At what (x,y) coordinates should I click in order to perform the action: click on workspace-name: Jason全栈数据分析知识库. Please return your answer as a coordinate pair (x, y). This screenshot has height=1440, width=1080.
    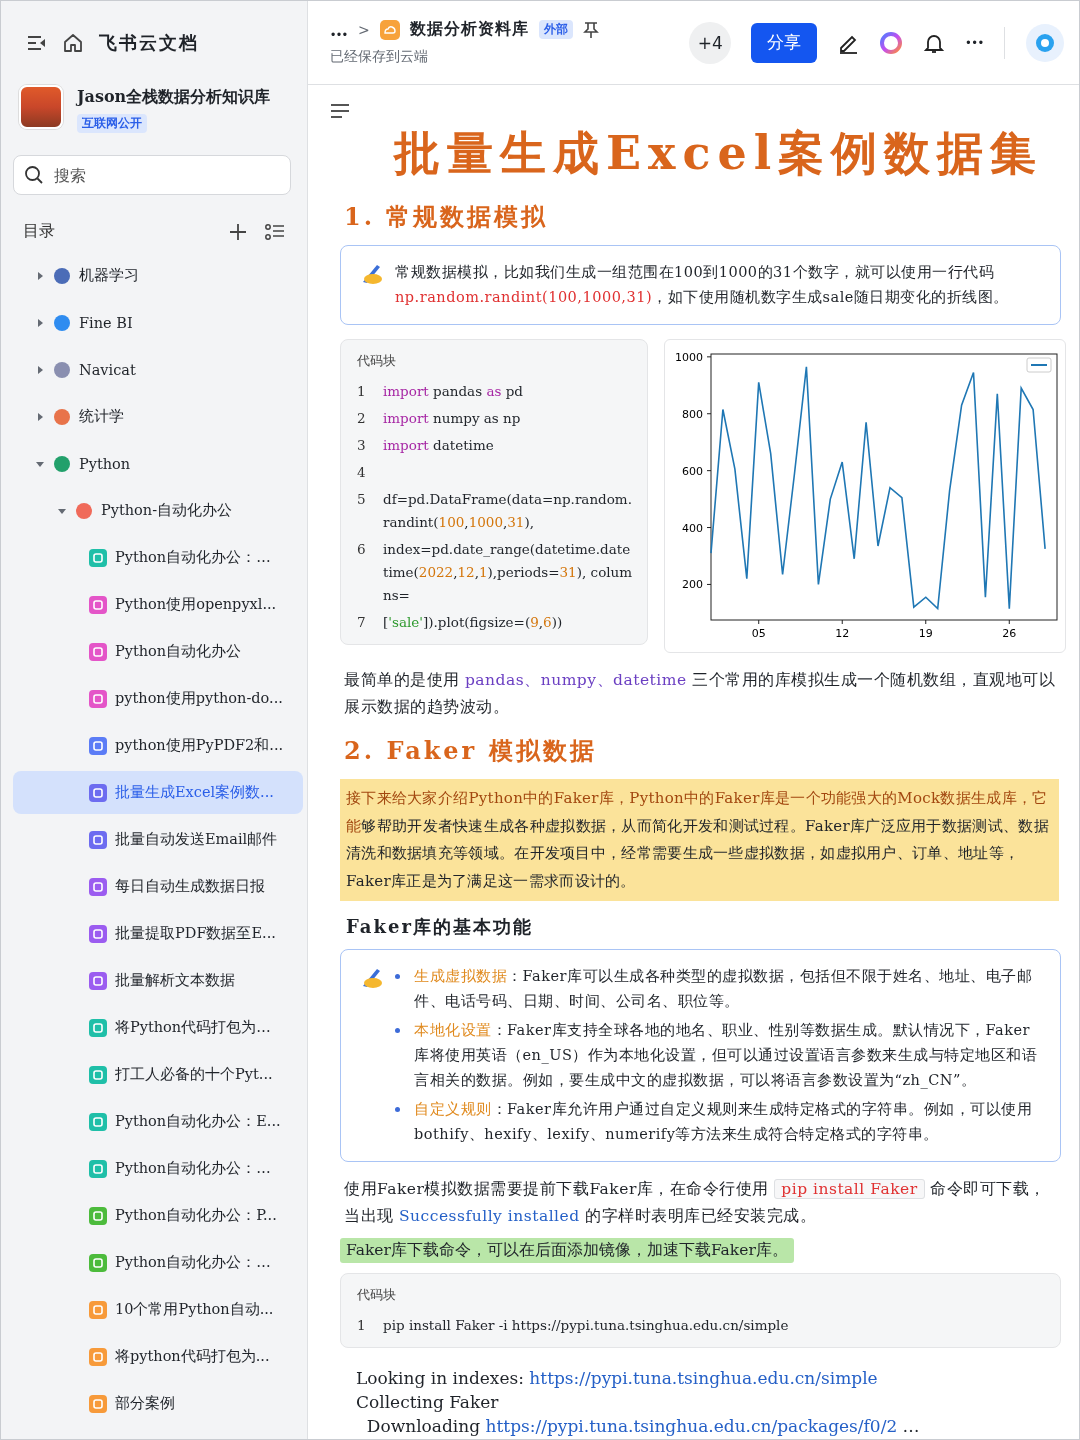
    Looking at the image, I should click on (174, 97).